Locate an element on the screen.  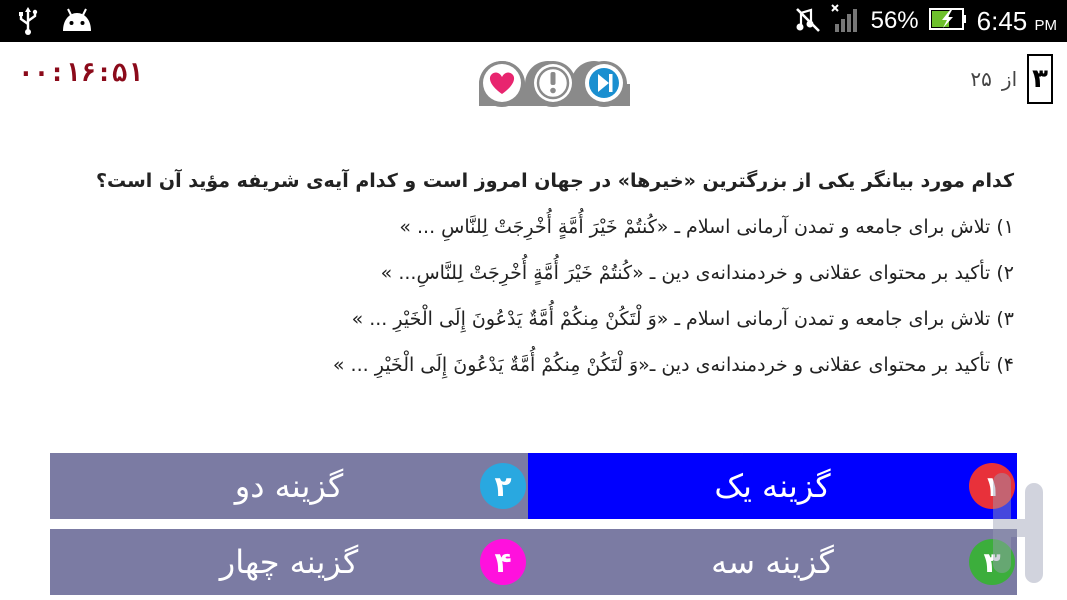
battery-percent: 56% is located at coordinates (894, 20).